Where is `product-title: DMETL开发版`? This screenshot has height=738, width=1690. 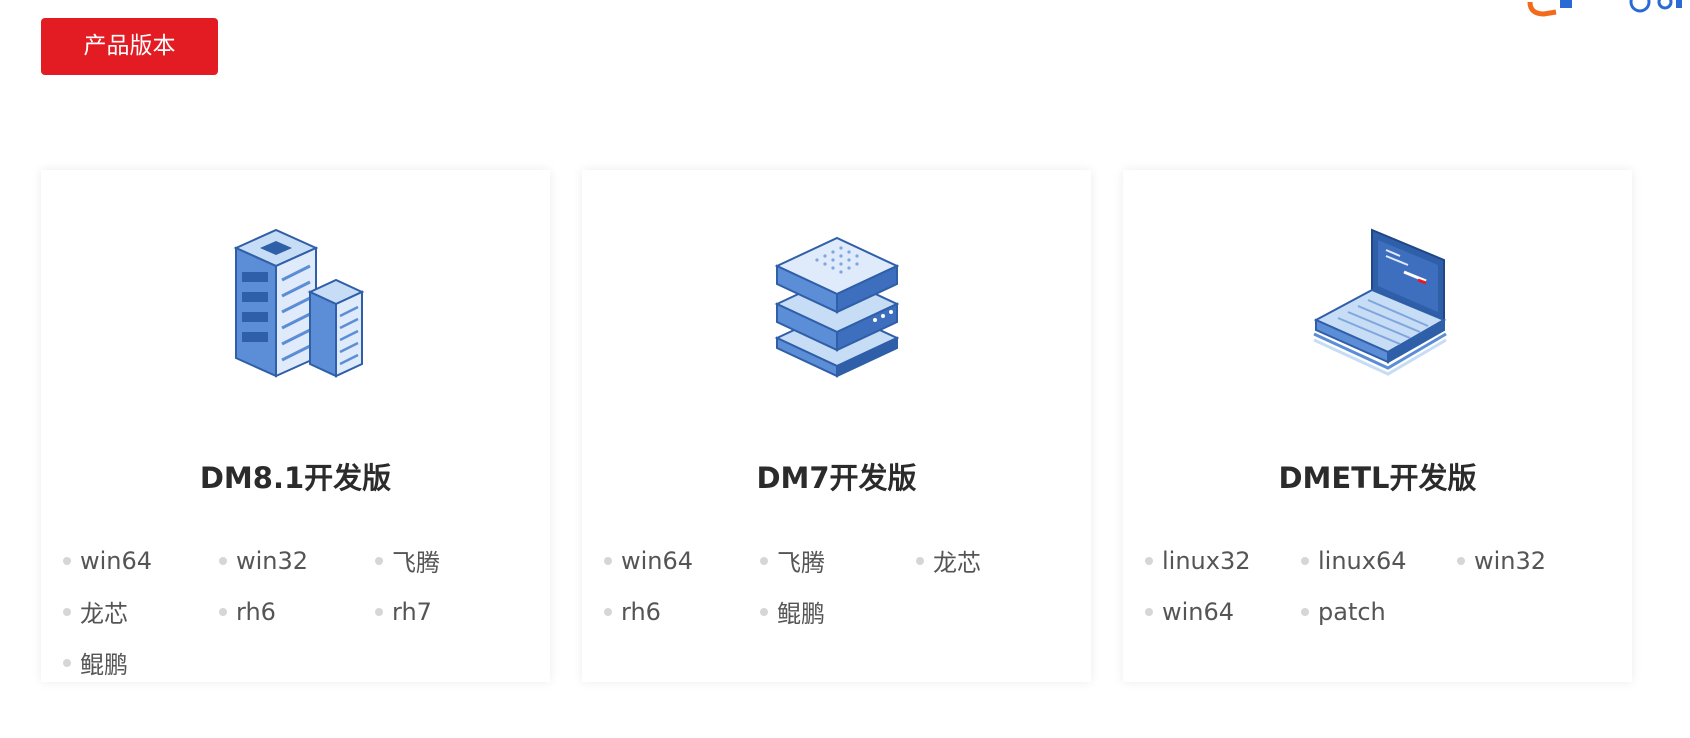
product-title: DMETL开发版 is located at coordinates (1377, 476).